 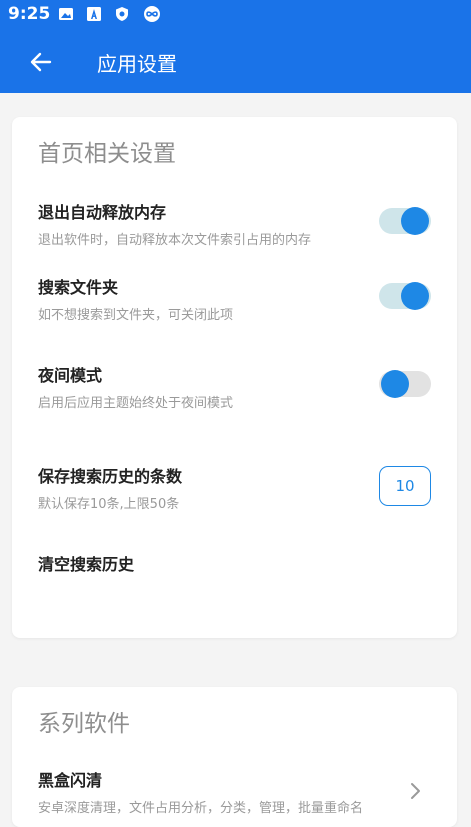 I want to click on clear-history-button: 清空搜索历史, so click(x=86, y=563).